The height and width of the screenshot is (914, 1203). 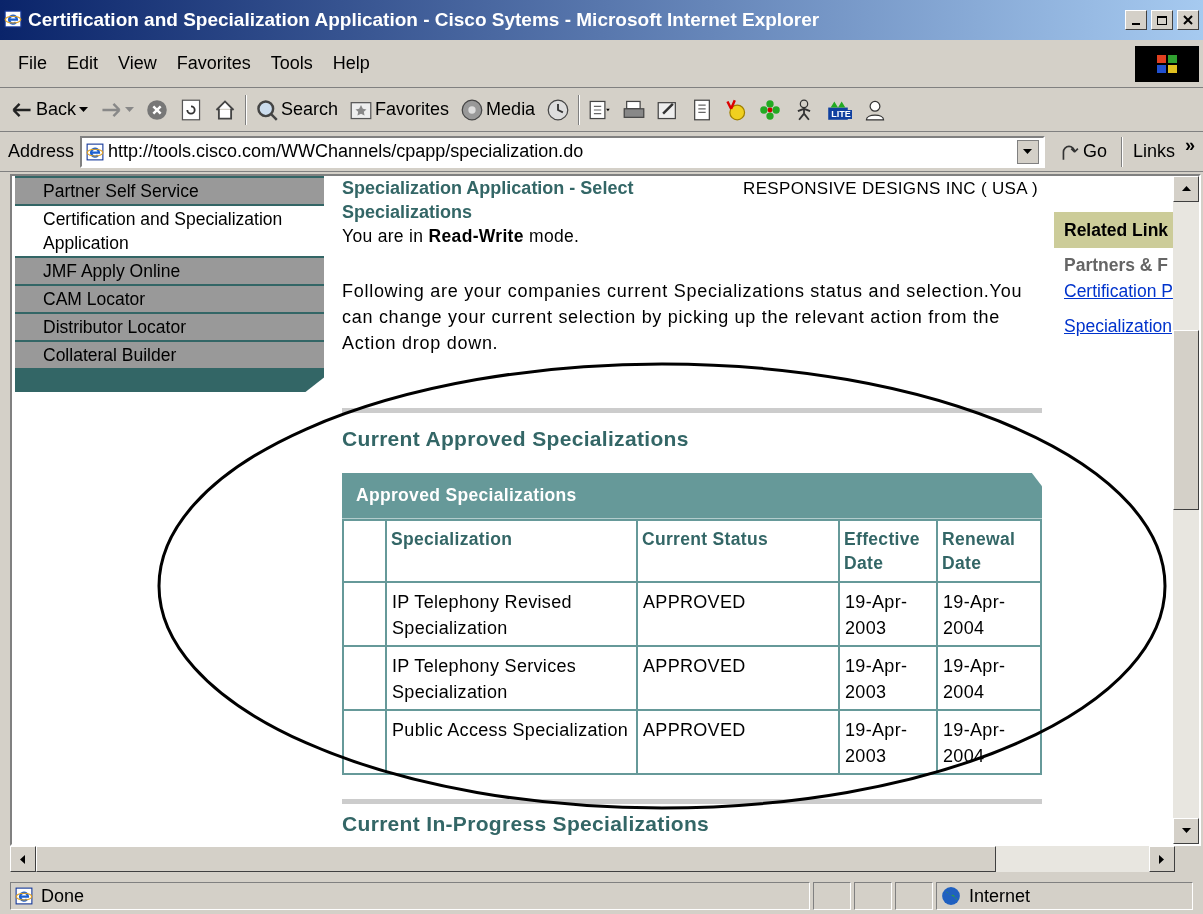 What do you see at coordinates (634, 109) in the screenshot?
I see `print-icon` at bounding box center [634, 109].